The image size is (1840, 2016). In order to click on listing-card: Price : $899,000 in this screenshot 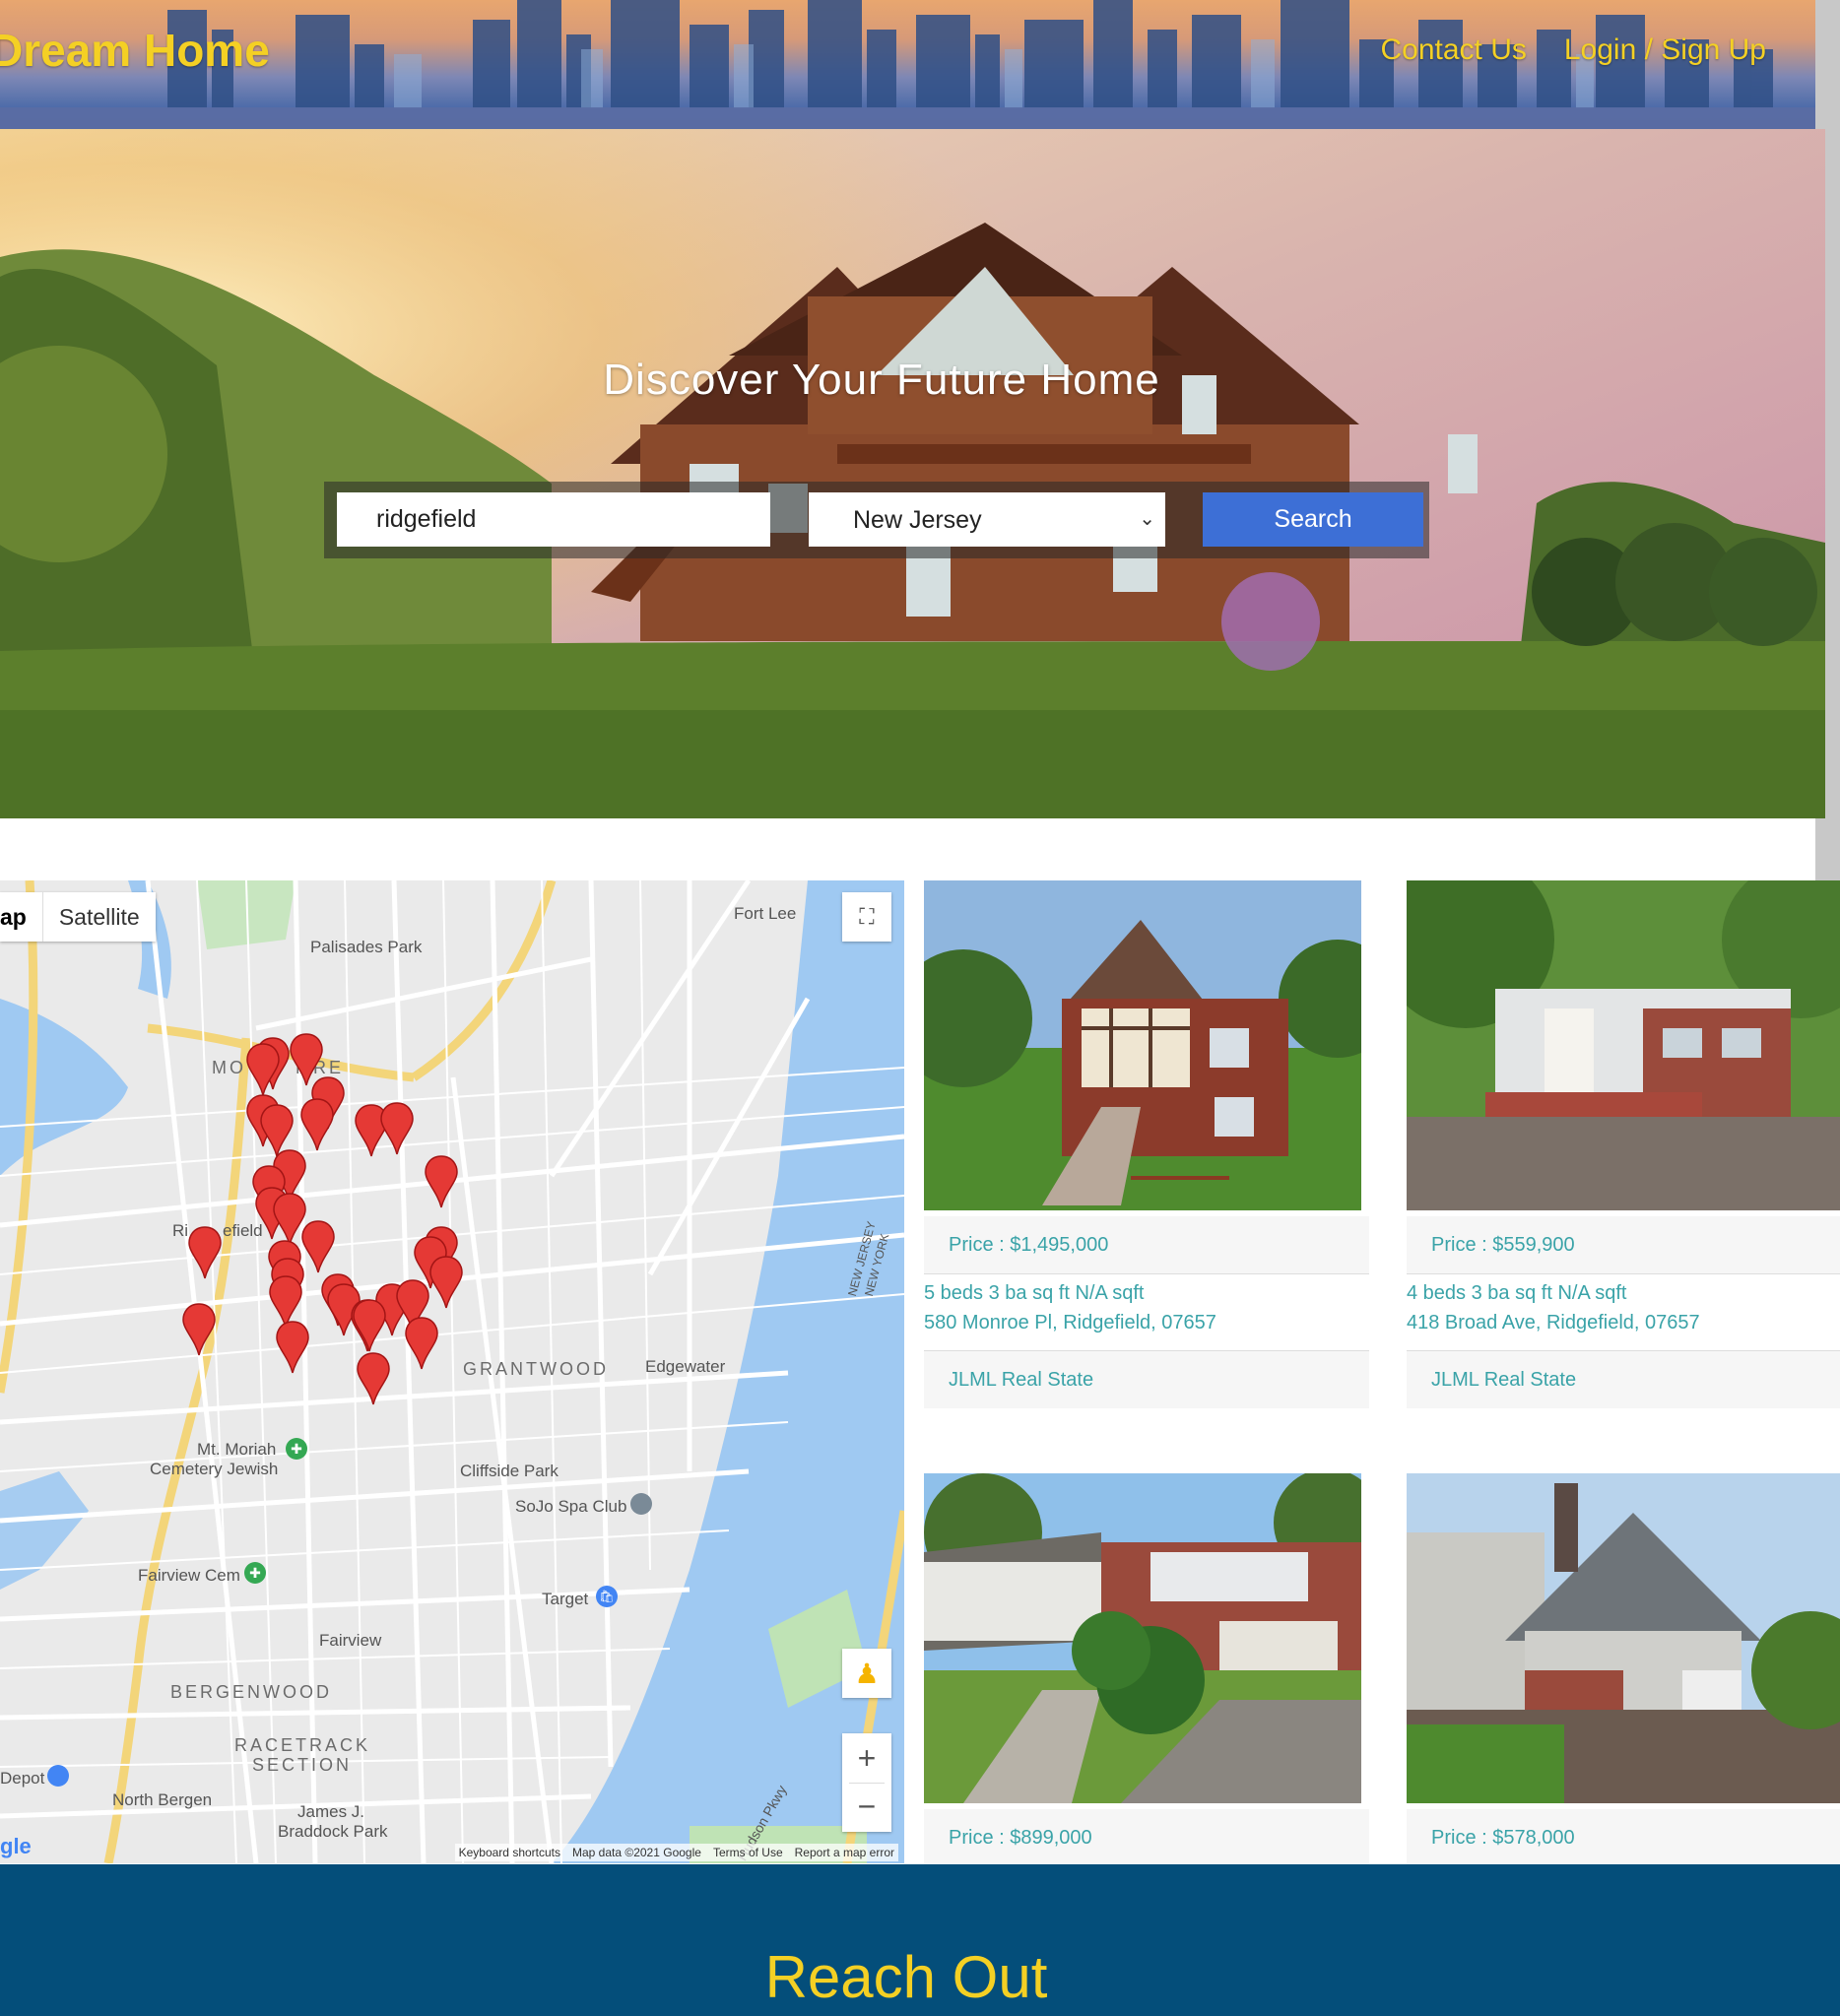, I will do `click(1146, 1668)`.